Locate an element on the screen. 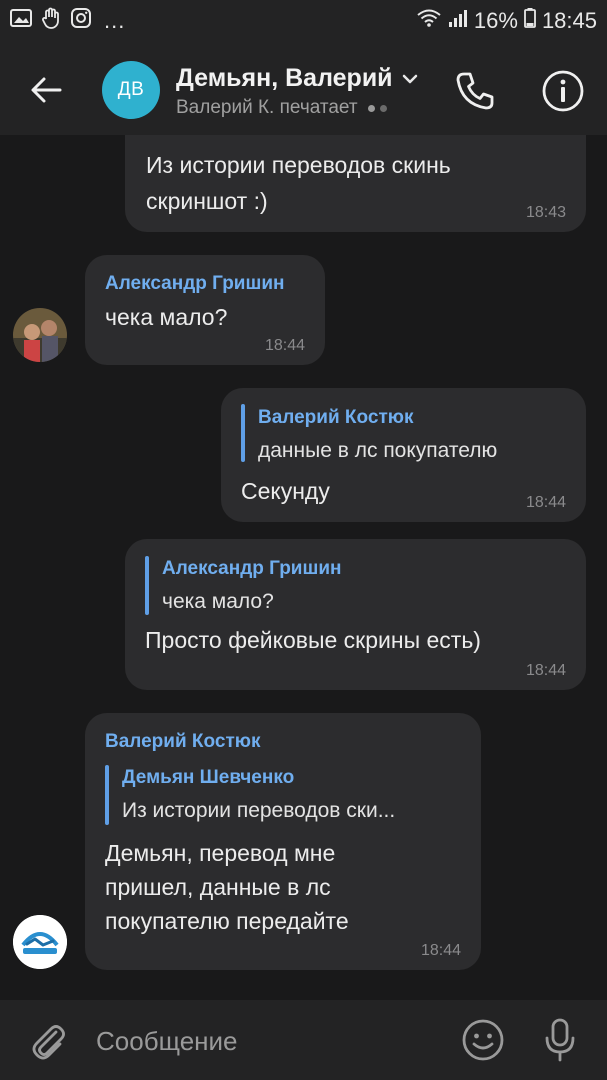 This screenshot has width=607, height=1080. message-text: скриншот :) is located at coordinates (207, 201).